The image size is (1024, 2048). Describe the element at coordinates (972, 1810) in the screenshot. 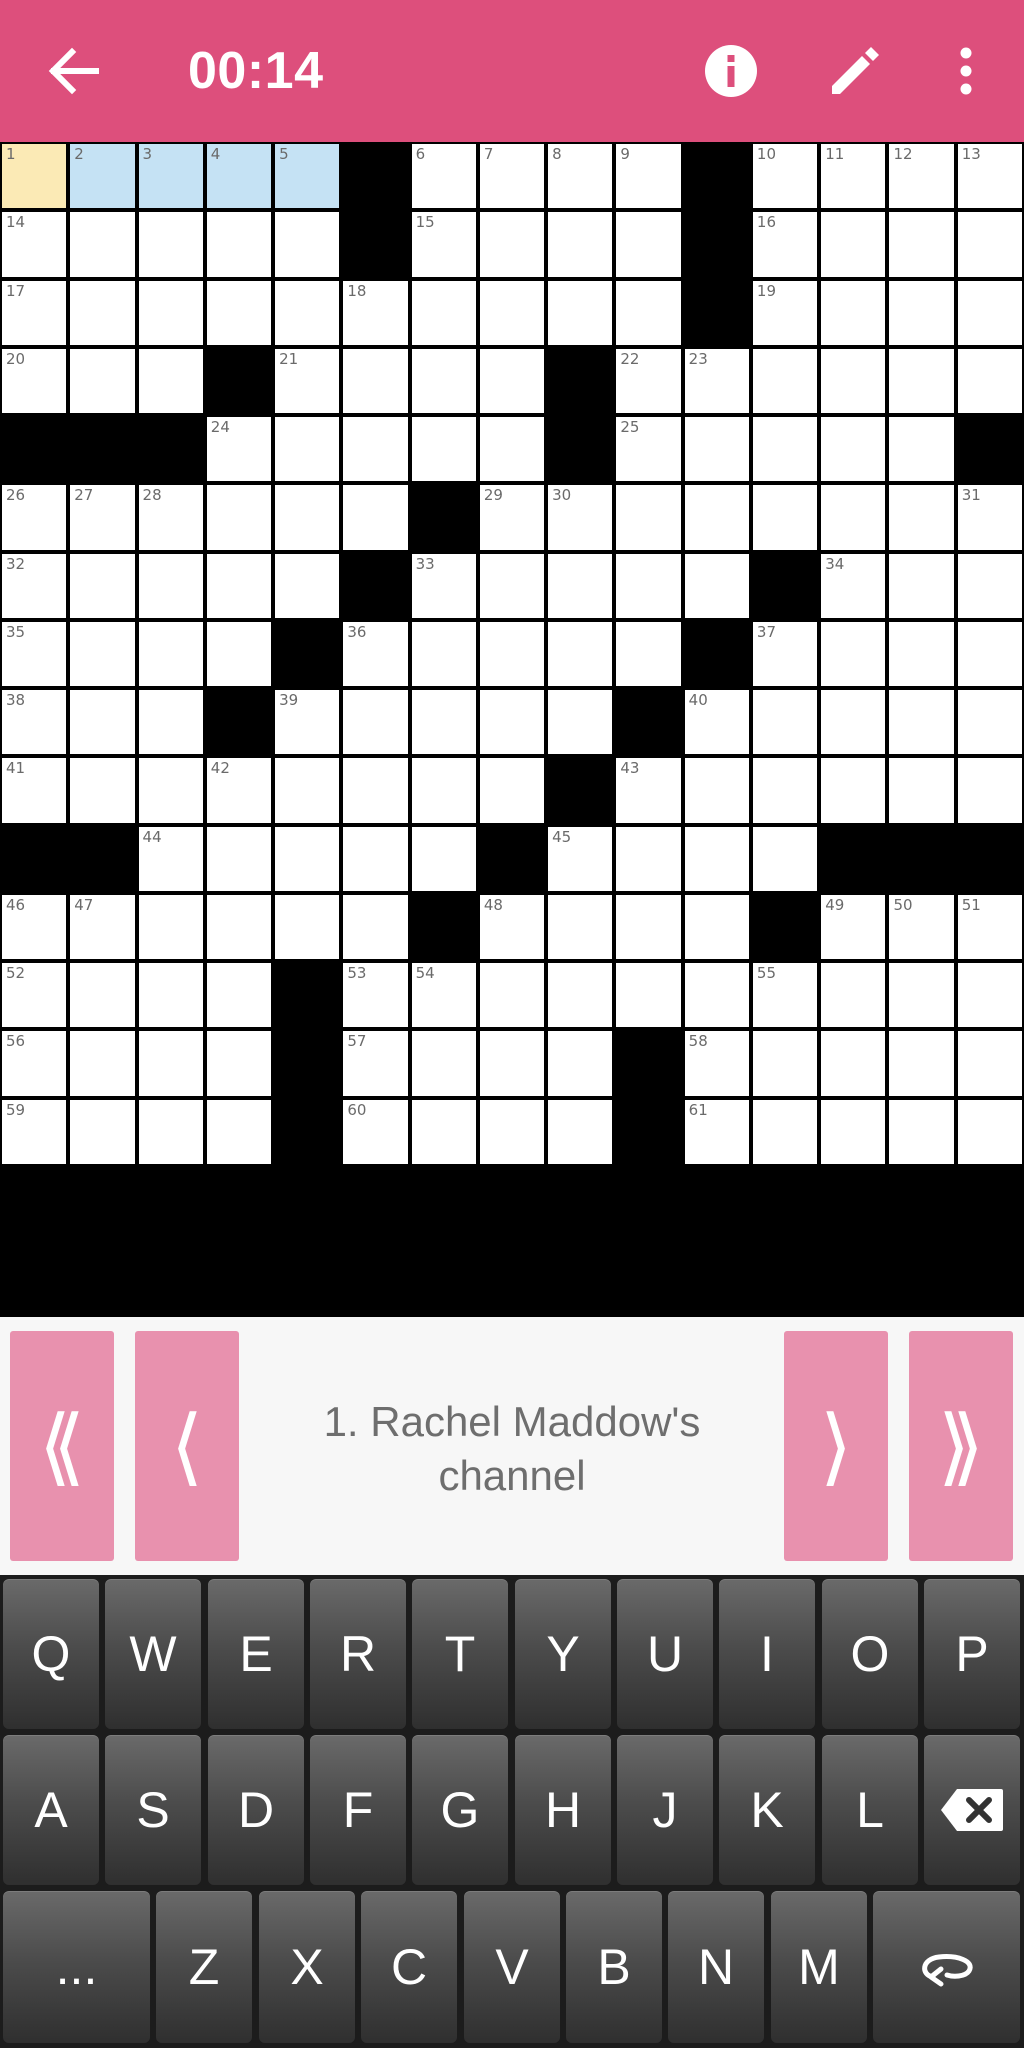

I see `backspace-key` at that location.